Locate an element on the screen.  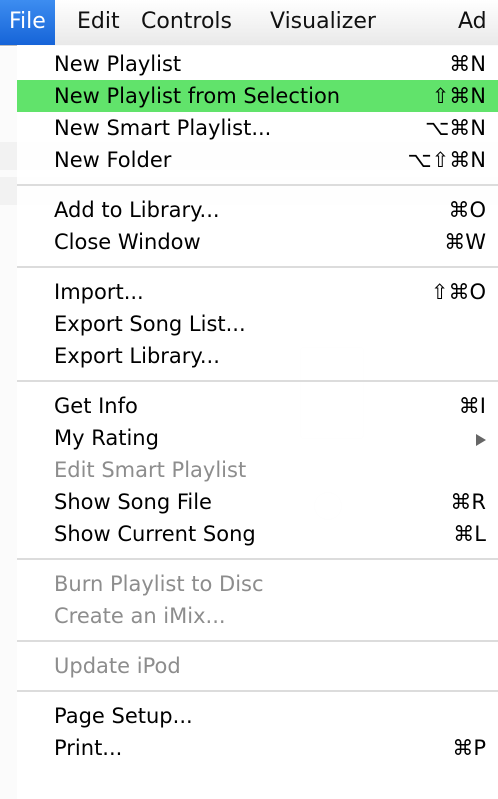
menu-item-label: New Playlist from Selection is located at coordinates (197, 96).